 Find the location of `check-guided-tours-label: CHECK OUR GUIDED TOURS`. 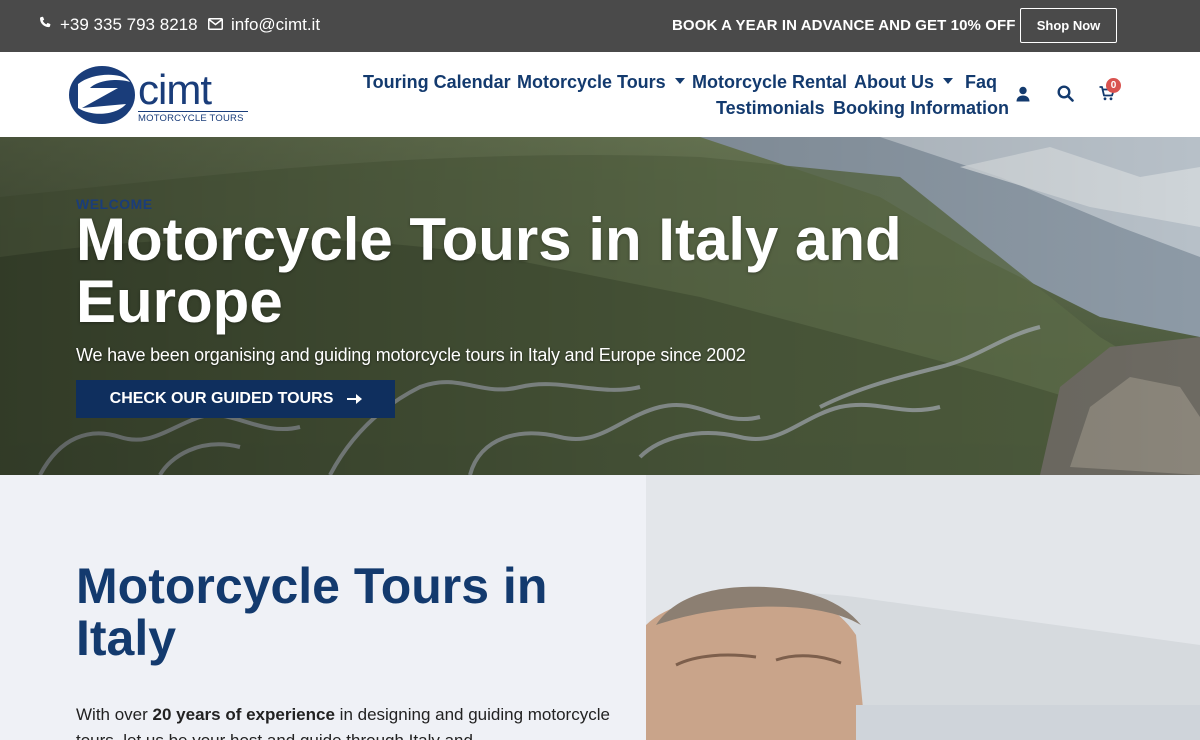

check-guided-tours-label: CHECK OUR GUIDED TOURS is located at coordinates (221, 398).